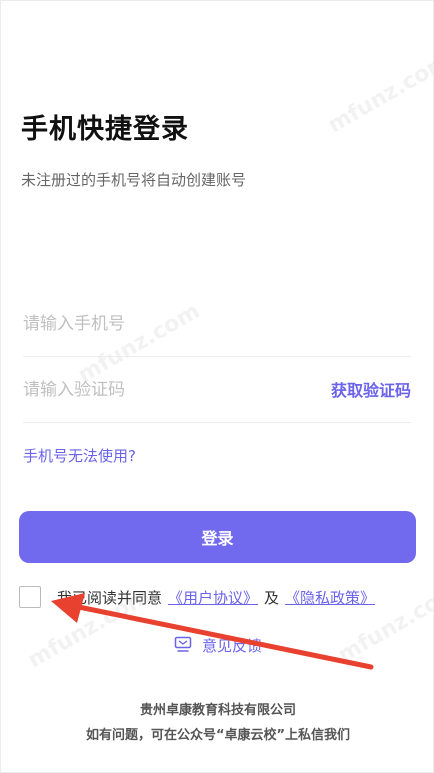 This screenshot has width=434, height=773. I want to click on page-title: 手机快捷登录, so click(105, 129).